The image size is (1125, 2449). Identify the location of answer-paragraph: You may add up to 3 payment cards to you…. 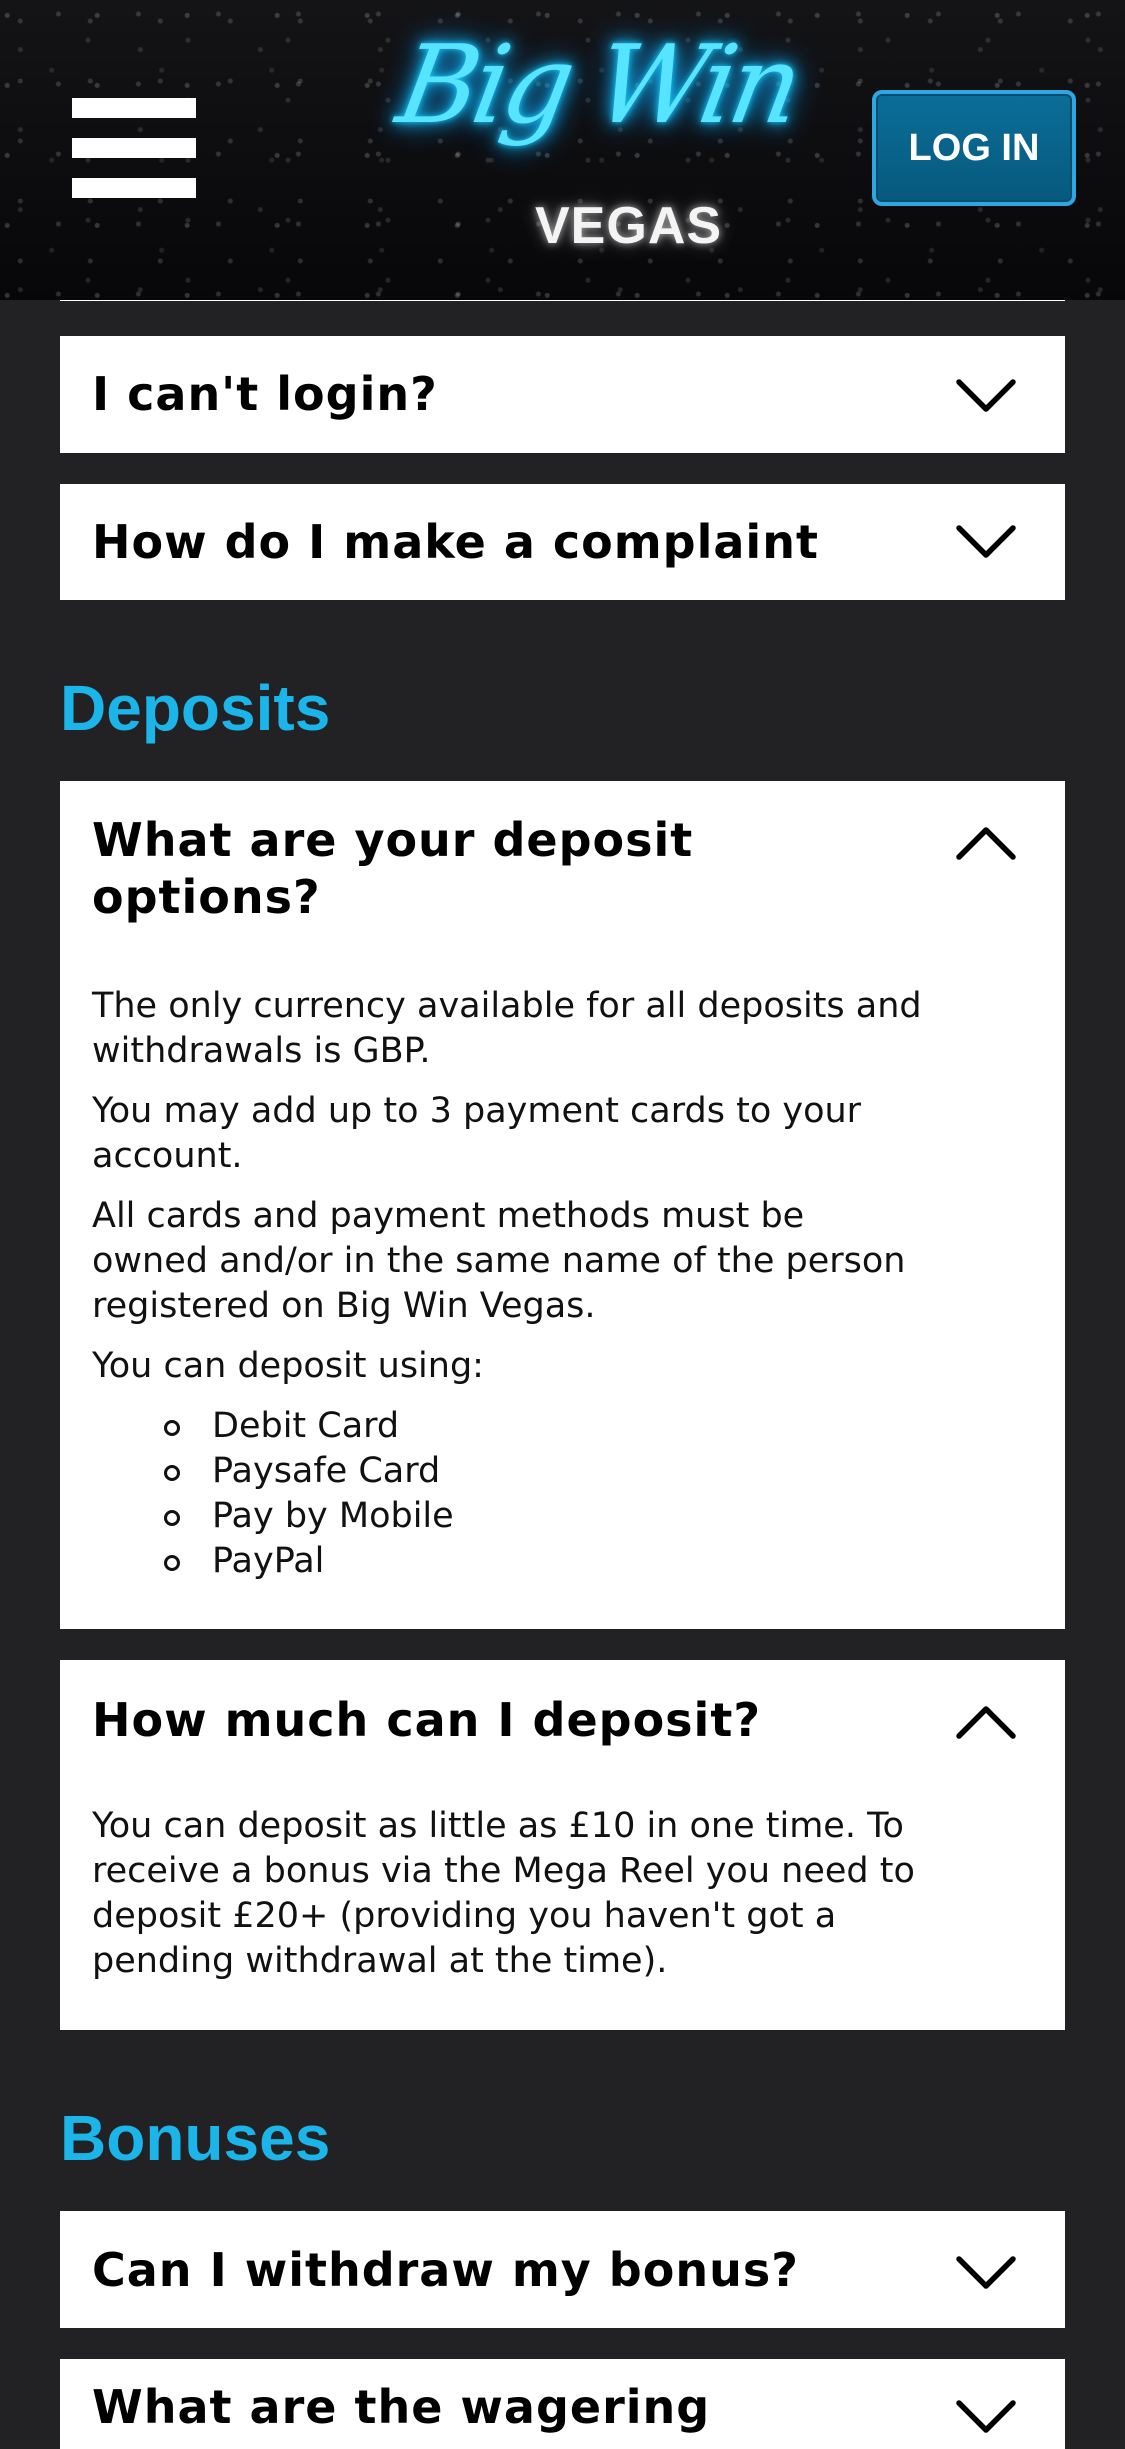
(477, 1133).